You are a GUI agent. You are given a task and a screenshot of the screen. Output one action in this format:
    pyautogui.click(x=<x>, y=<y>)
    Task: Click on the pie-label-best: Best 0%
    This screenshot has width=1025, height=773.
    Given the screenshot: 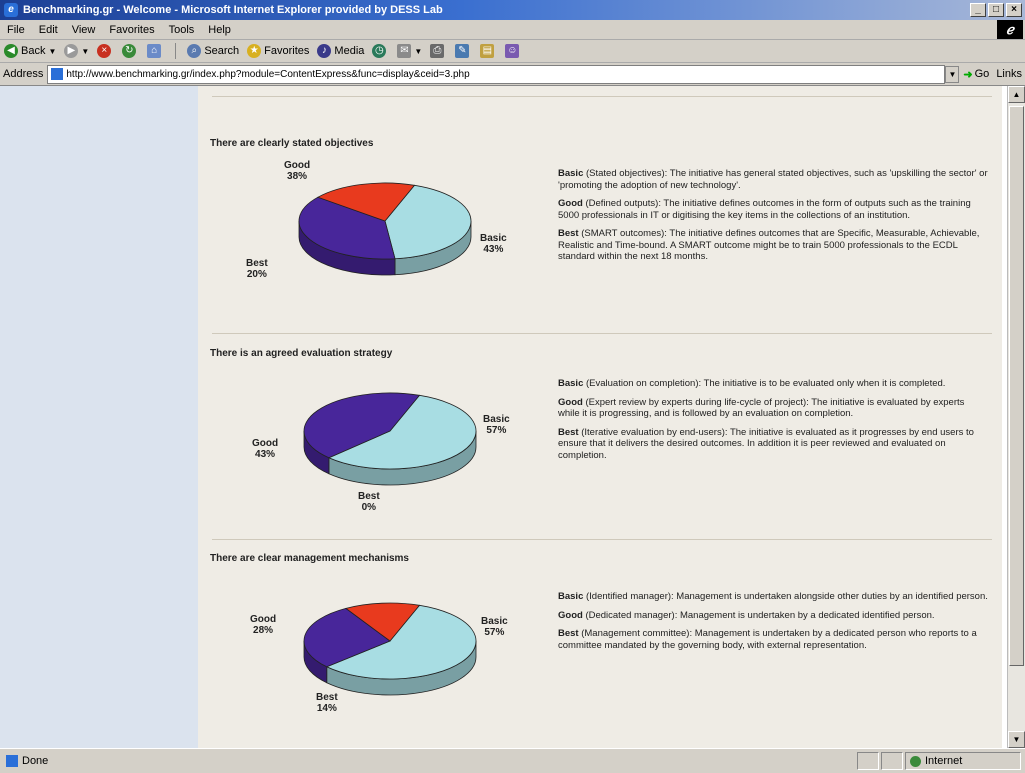 What is the action you would take?
    pyautogui.click(x=369, y=502)
    